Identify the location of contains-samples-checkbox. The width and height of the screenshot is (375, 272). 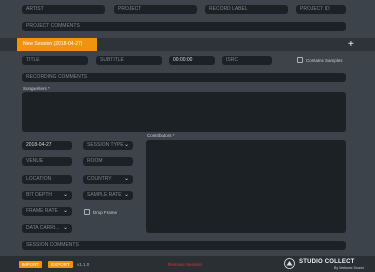
(300, 60).